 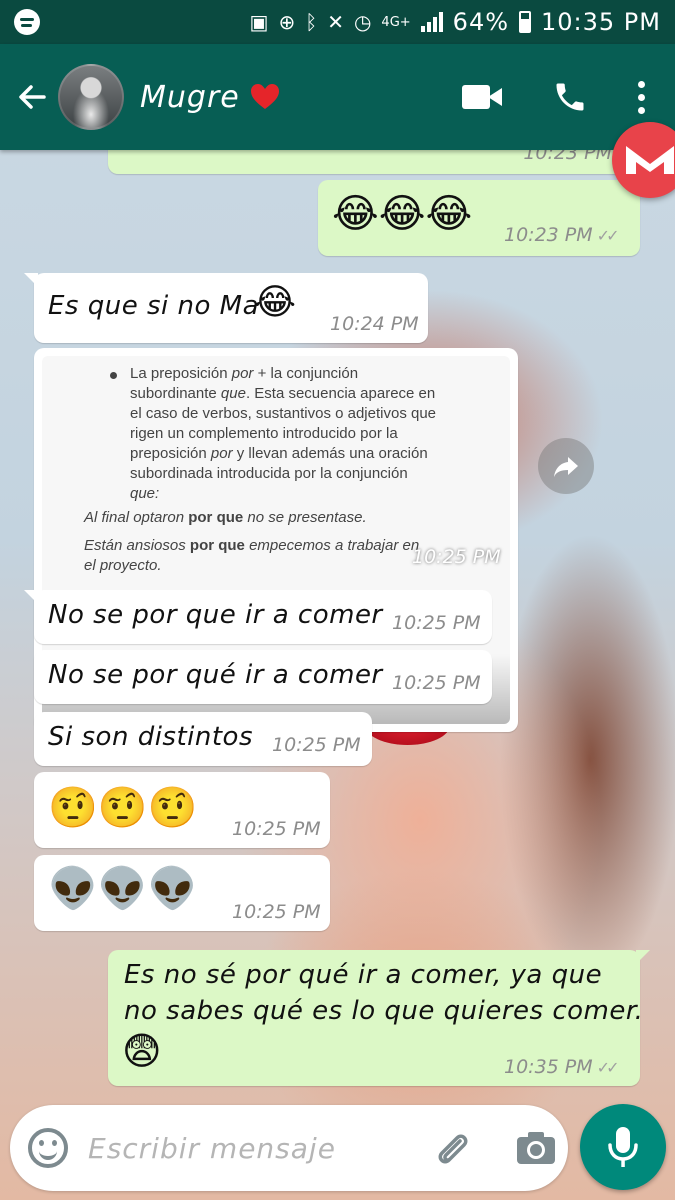 I want to click on forward-icon, so click(x=566, y=467).